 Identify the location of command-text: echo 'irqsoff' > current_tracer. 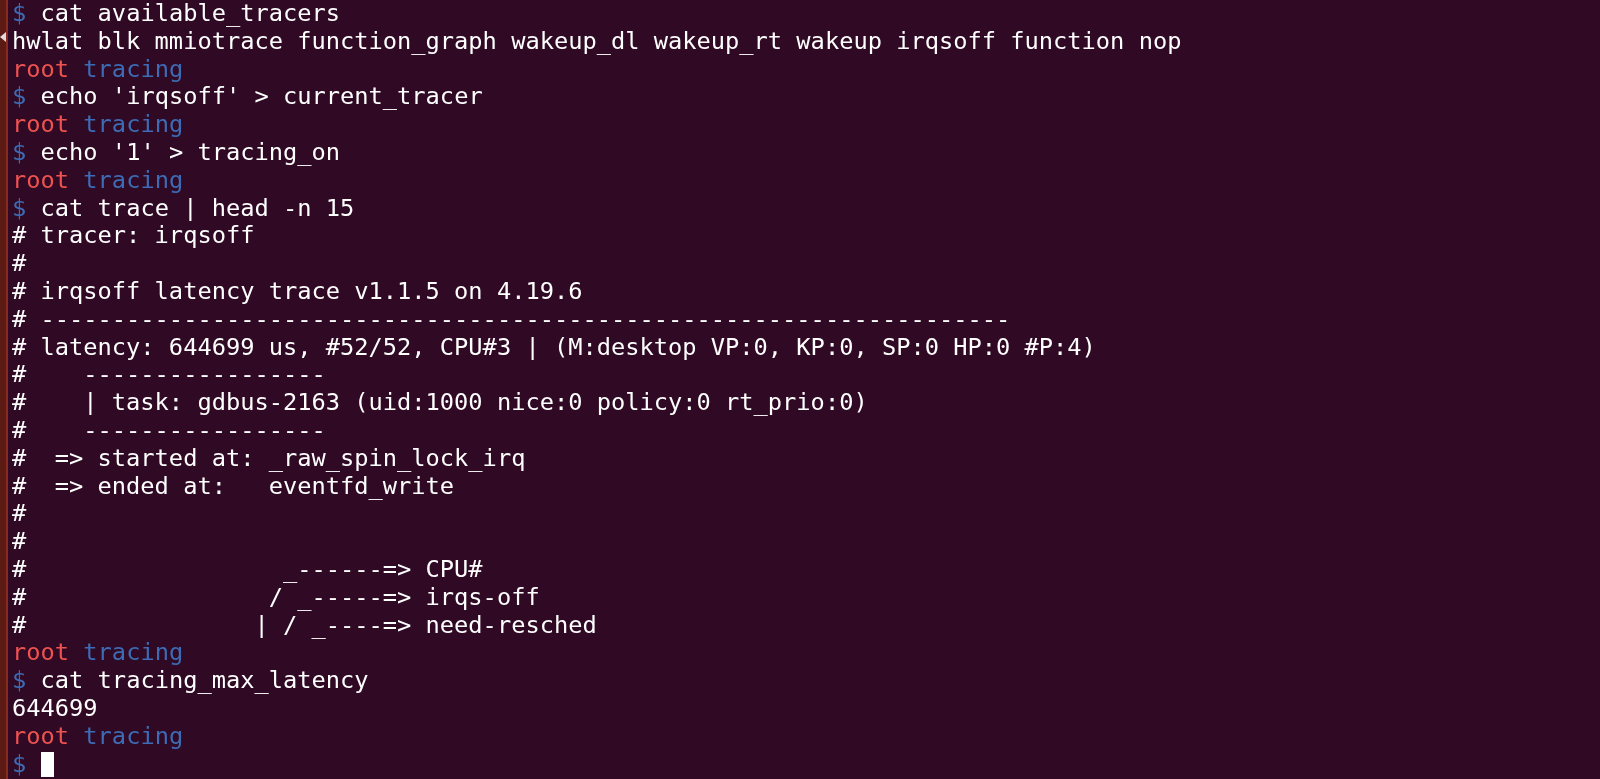
(261, 97).